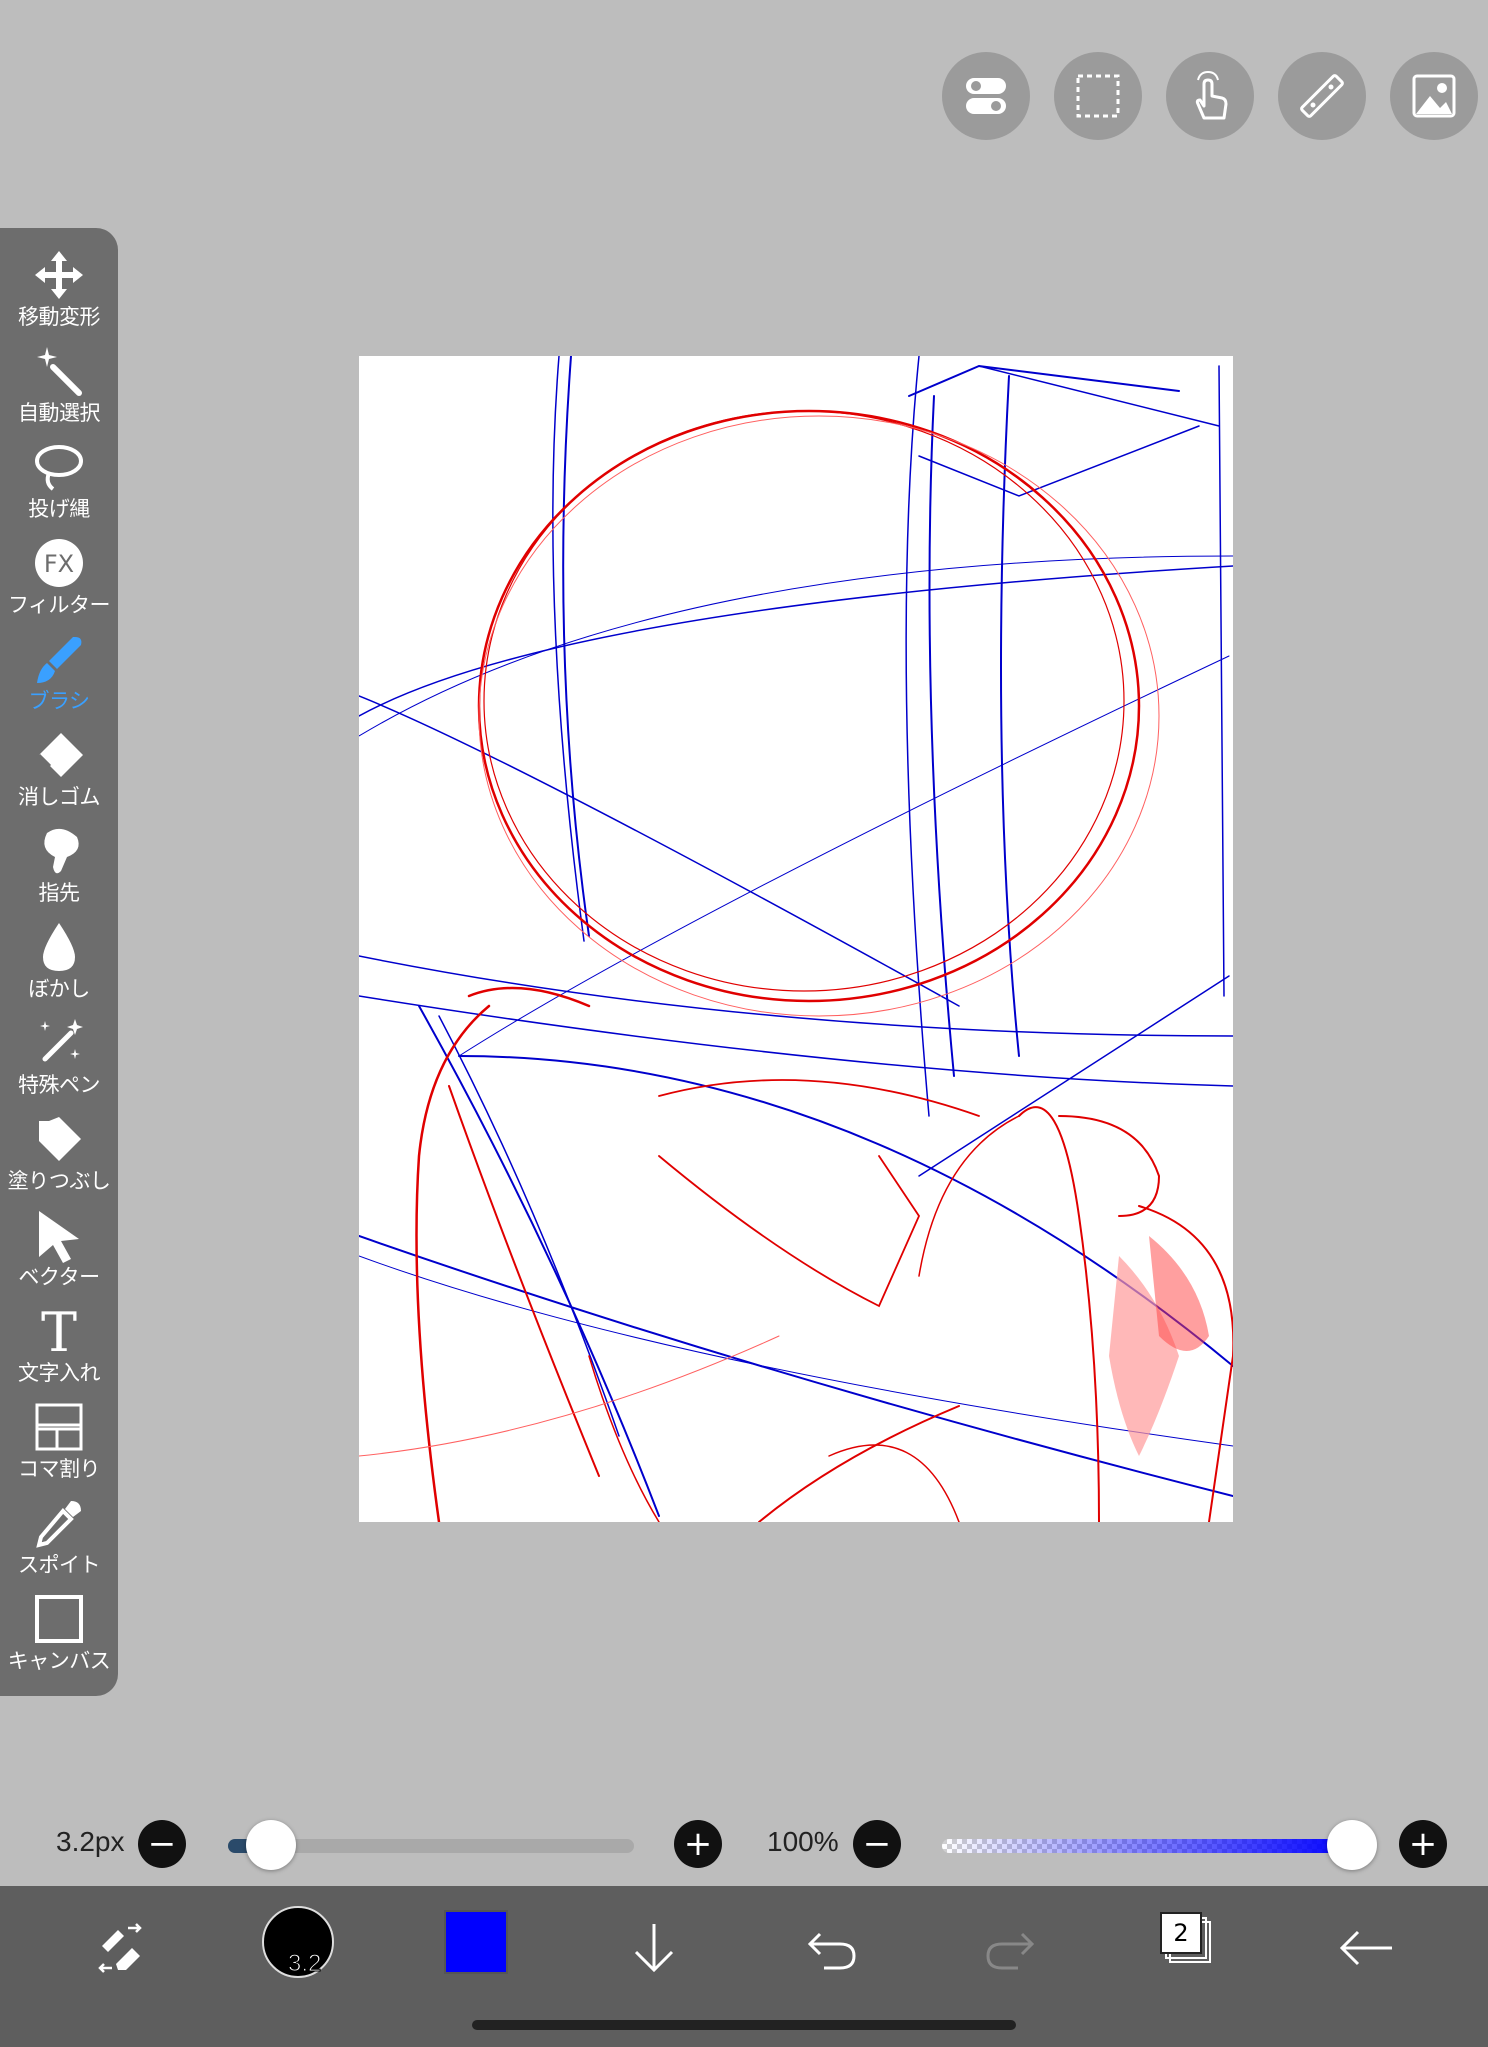 The height and width of the screenshot is (2047, 1488). Describe the element at coordinates (1181, 1933) in the screenshot. I see `layer-count: 2` at that location.